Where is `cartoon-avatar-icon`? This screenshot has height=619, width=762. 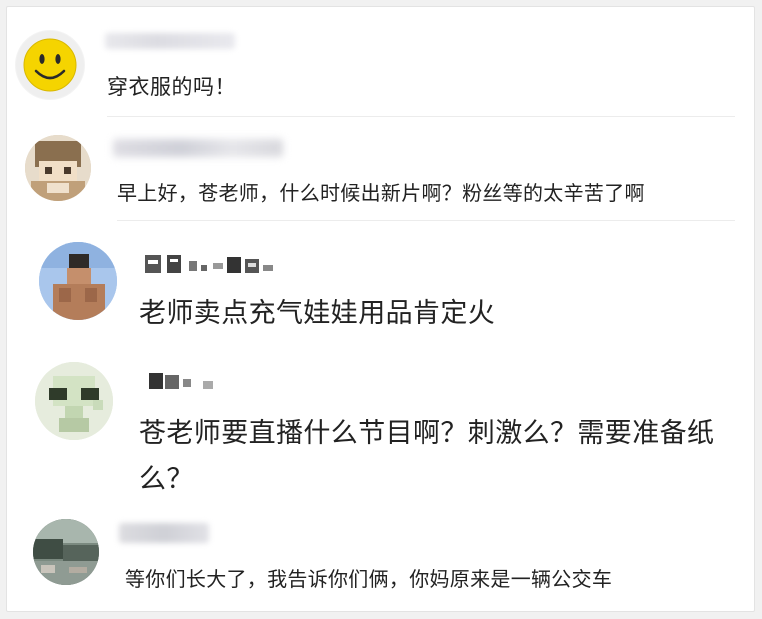 cartoon-avatar-icon is located at coordinates (58, 168).